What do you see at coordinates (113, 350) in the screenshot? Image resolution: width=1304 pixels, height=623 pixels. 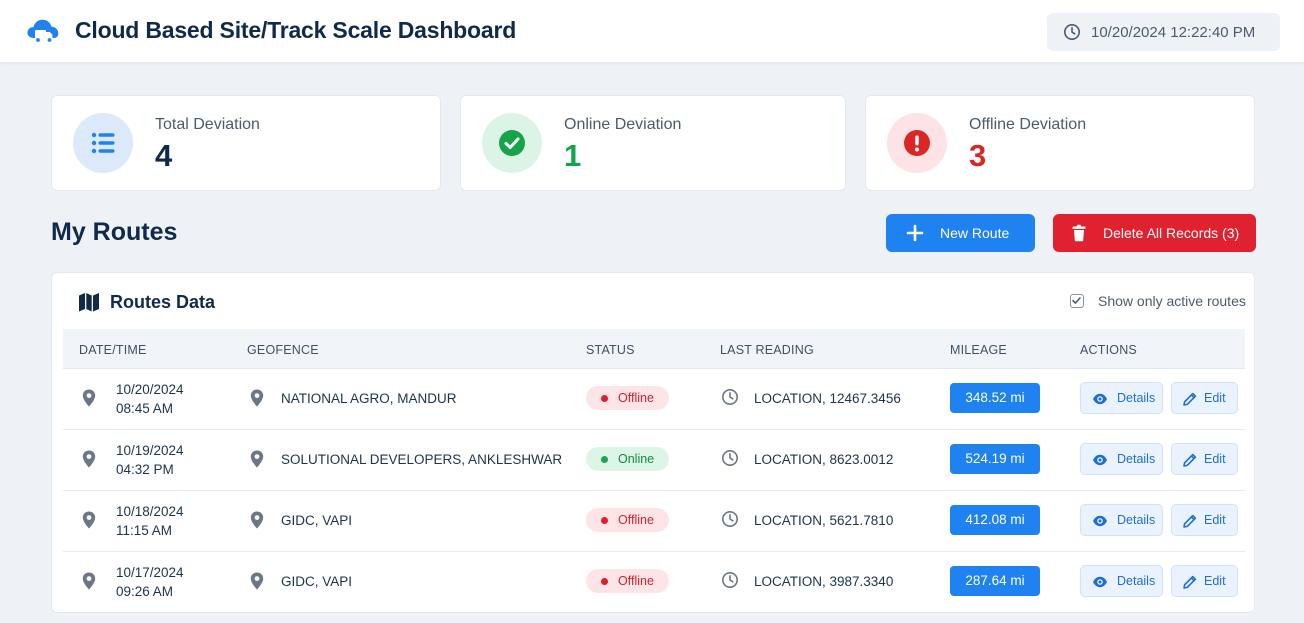 I see `column-header-datetime: DATE/TIME` at bounding box center [113, 350].